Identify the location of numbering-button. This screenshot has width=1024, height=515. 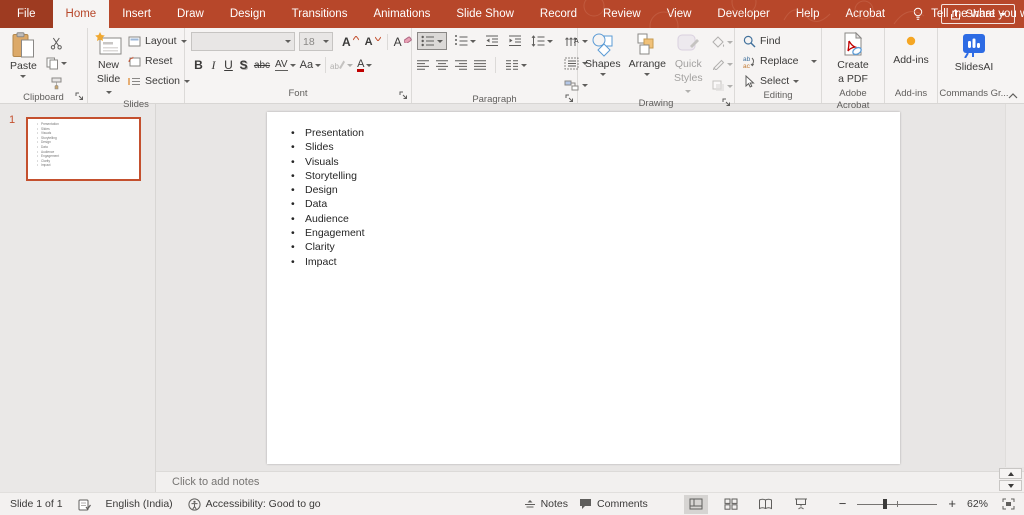
(465, 41).